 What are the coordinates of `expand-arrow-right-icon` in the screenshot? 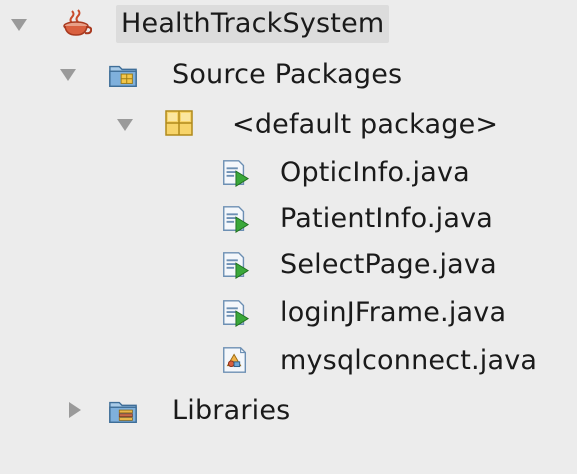 It's located at (75, 410).